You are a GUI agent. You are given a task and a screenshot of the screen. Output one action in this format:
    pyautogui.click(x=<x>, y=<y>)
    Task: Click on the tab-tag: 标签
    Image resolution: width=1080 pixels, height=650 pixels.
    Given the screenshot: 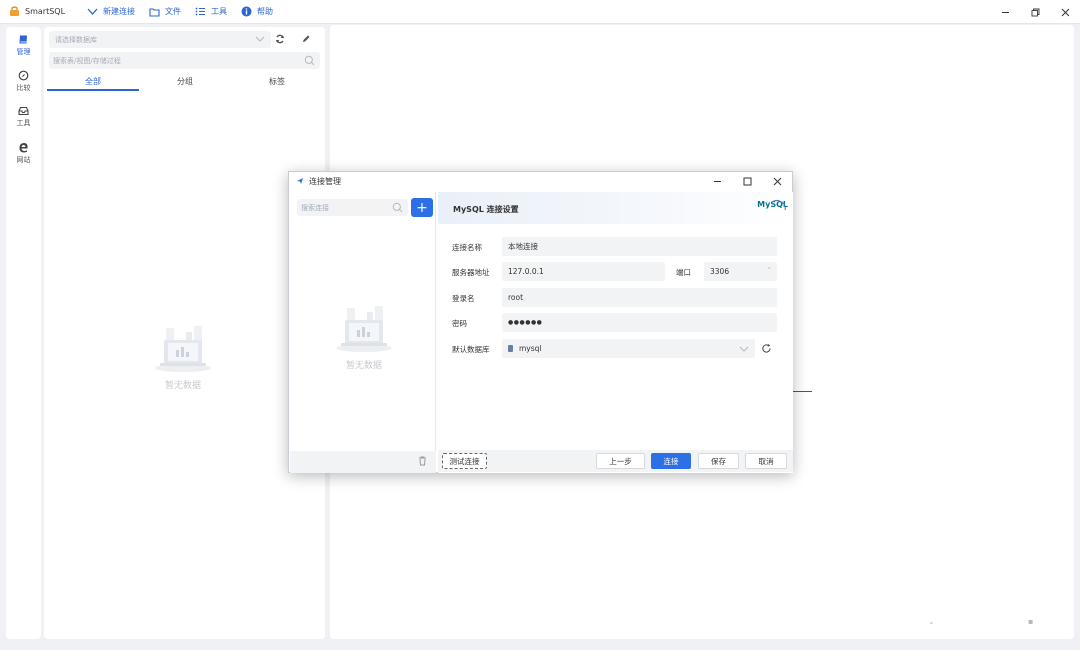 What is the action you would take?
    pyautogui.click(x=277, y=82)
    